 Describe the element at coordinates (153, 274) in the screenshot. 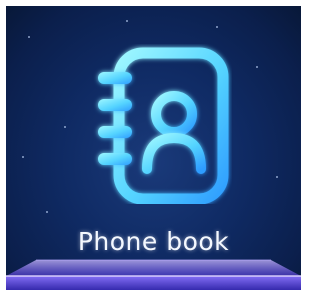

I see `glow-platform` at that location.